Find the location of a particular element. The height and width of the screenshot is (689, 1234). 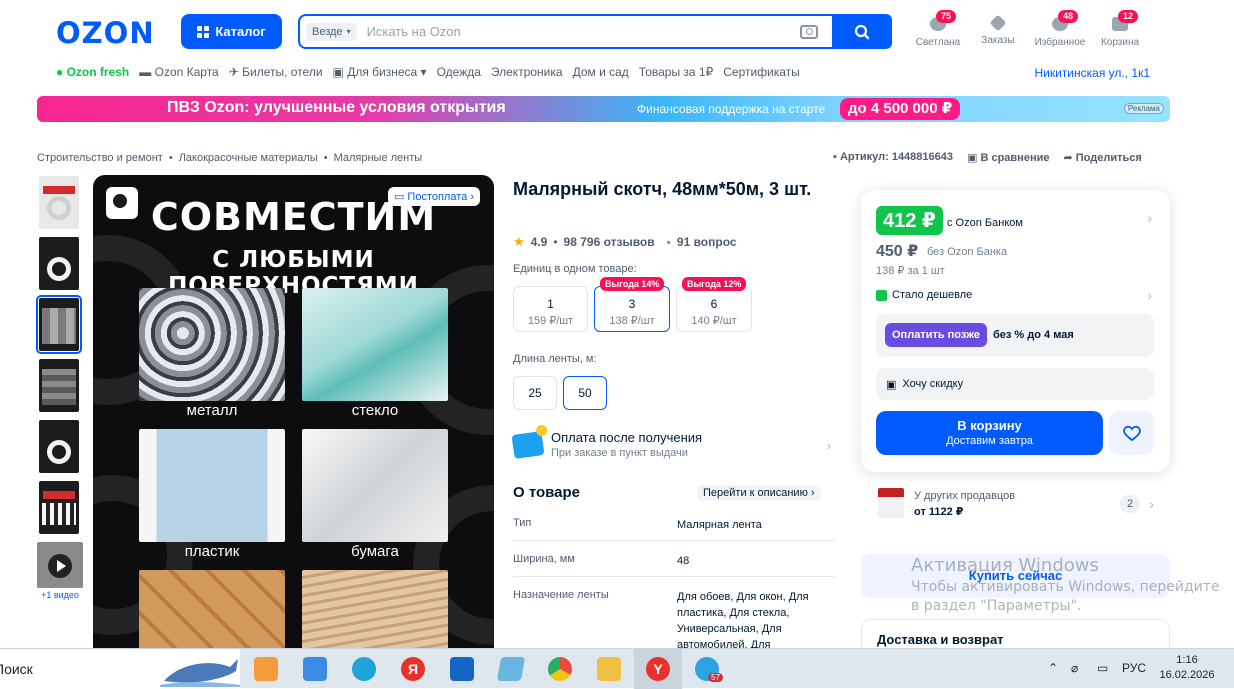

other-sellers-price: от 1122 ₽ is located at coordinates (939, 512).